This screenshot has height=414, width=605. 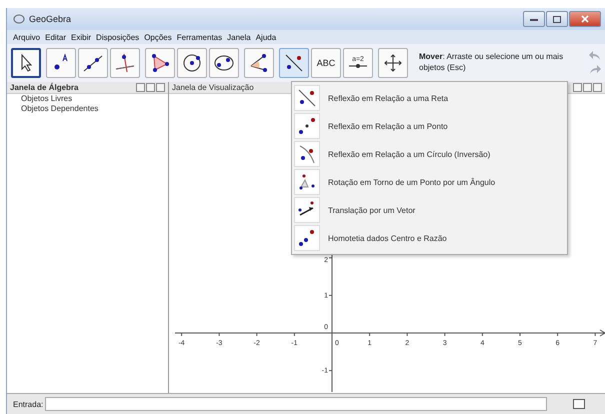 I want to click on text-tool-label: ABC, so click(x=326, y=63).